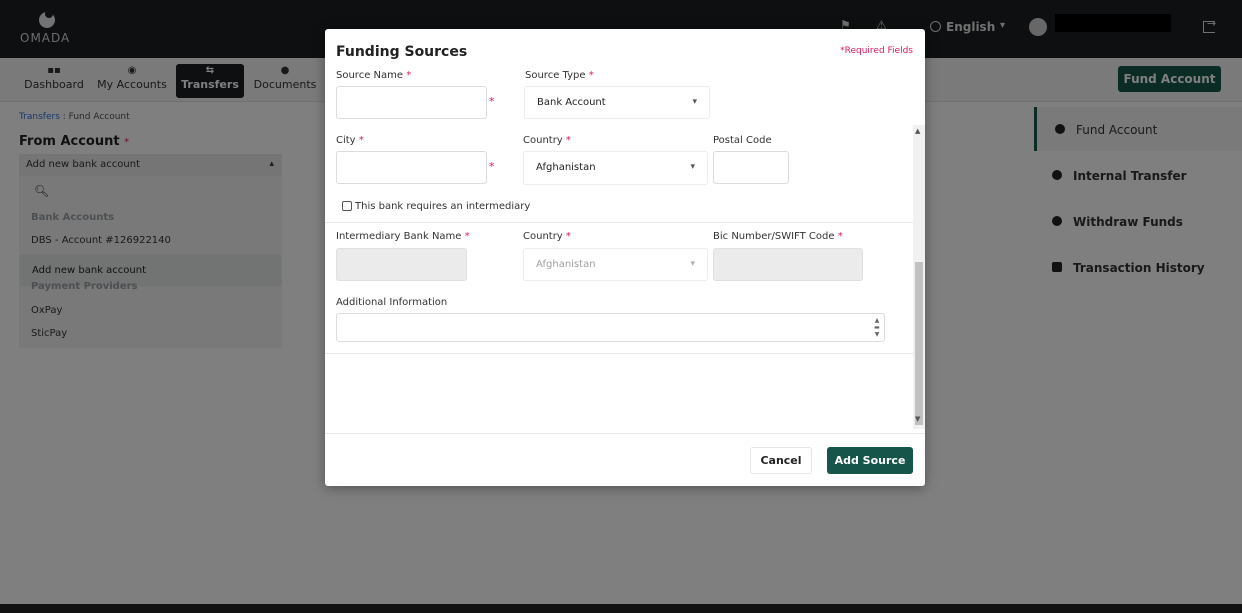 The image size is (1242, 613). I want to click on source-type-label: Source Type *, so click(559, 75).